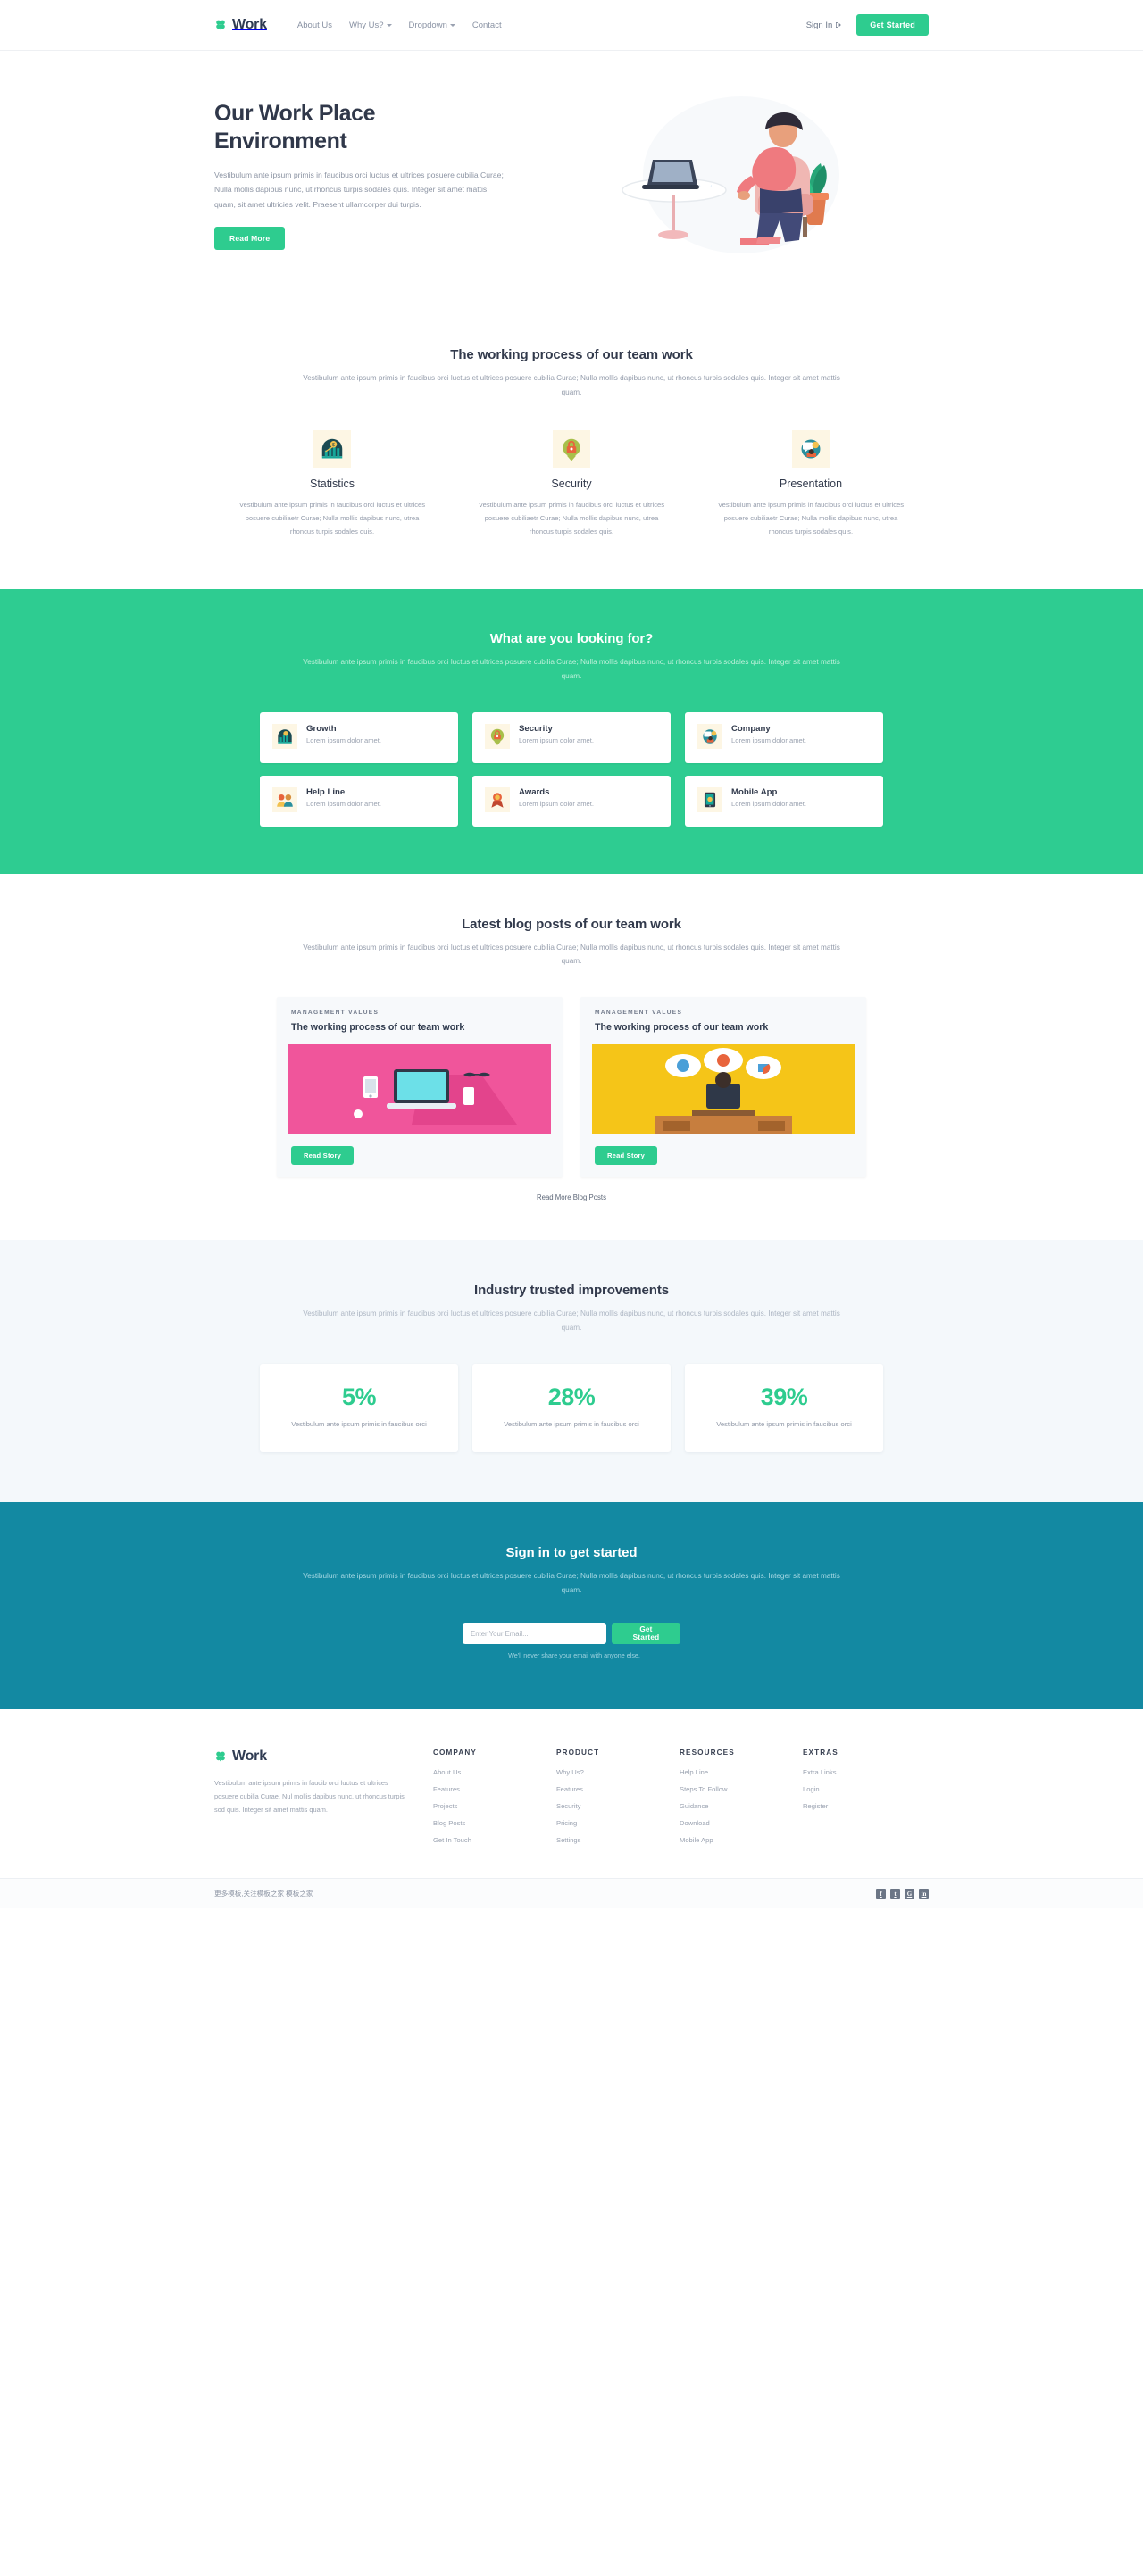 The image size is (1143, 2576). I want to click on footer-column-heading: PRODUCT, so click(578, 1753).